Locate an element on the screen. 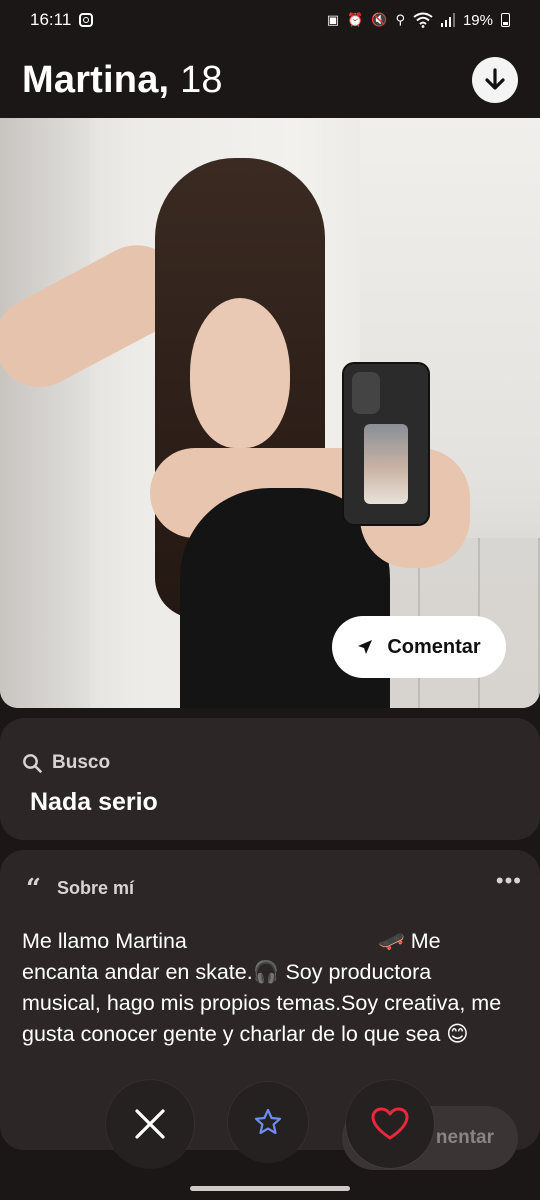  looking-for-card: Busco Nada serio is located at coordinates (270, 779).